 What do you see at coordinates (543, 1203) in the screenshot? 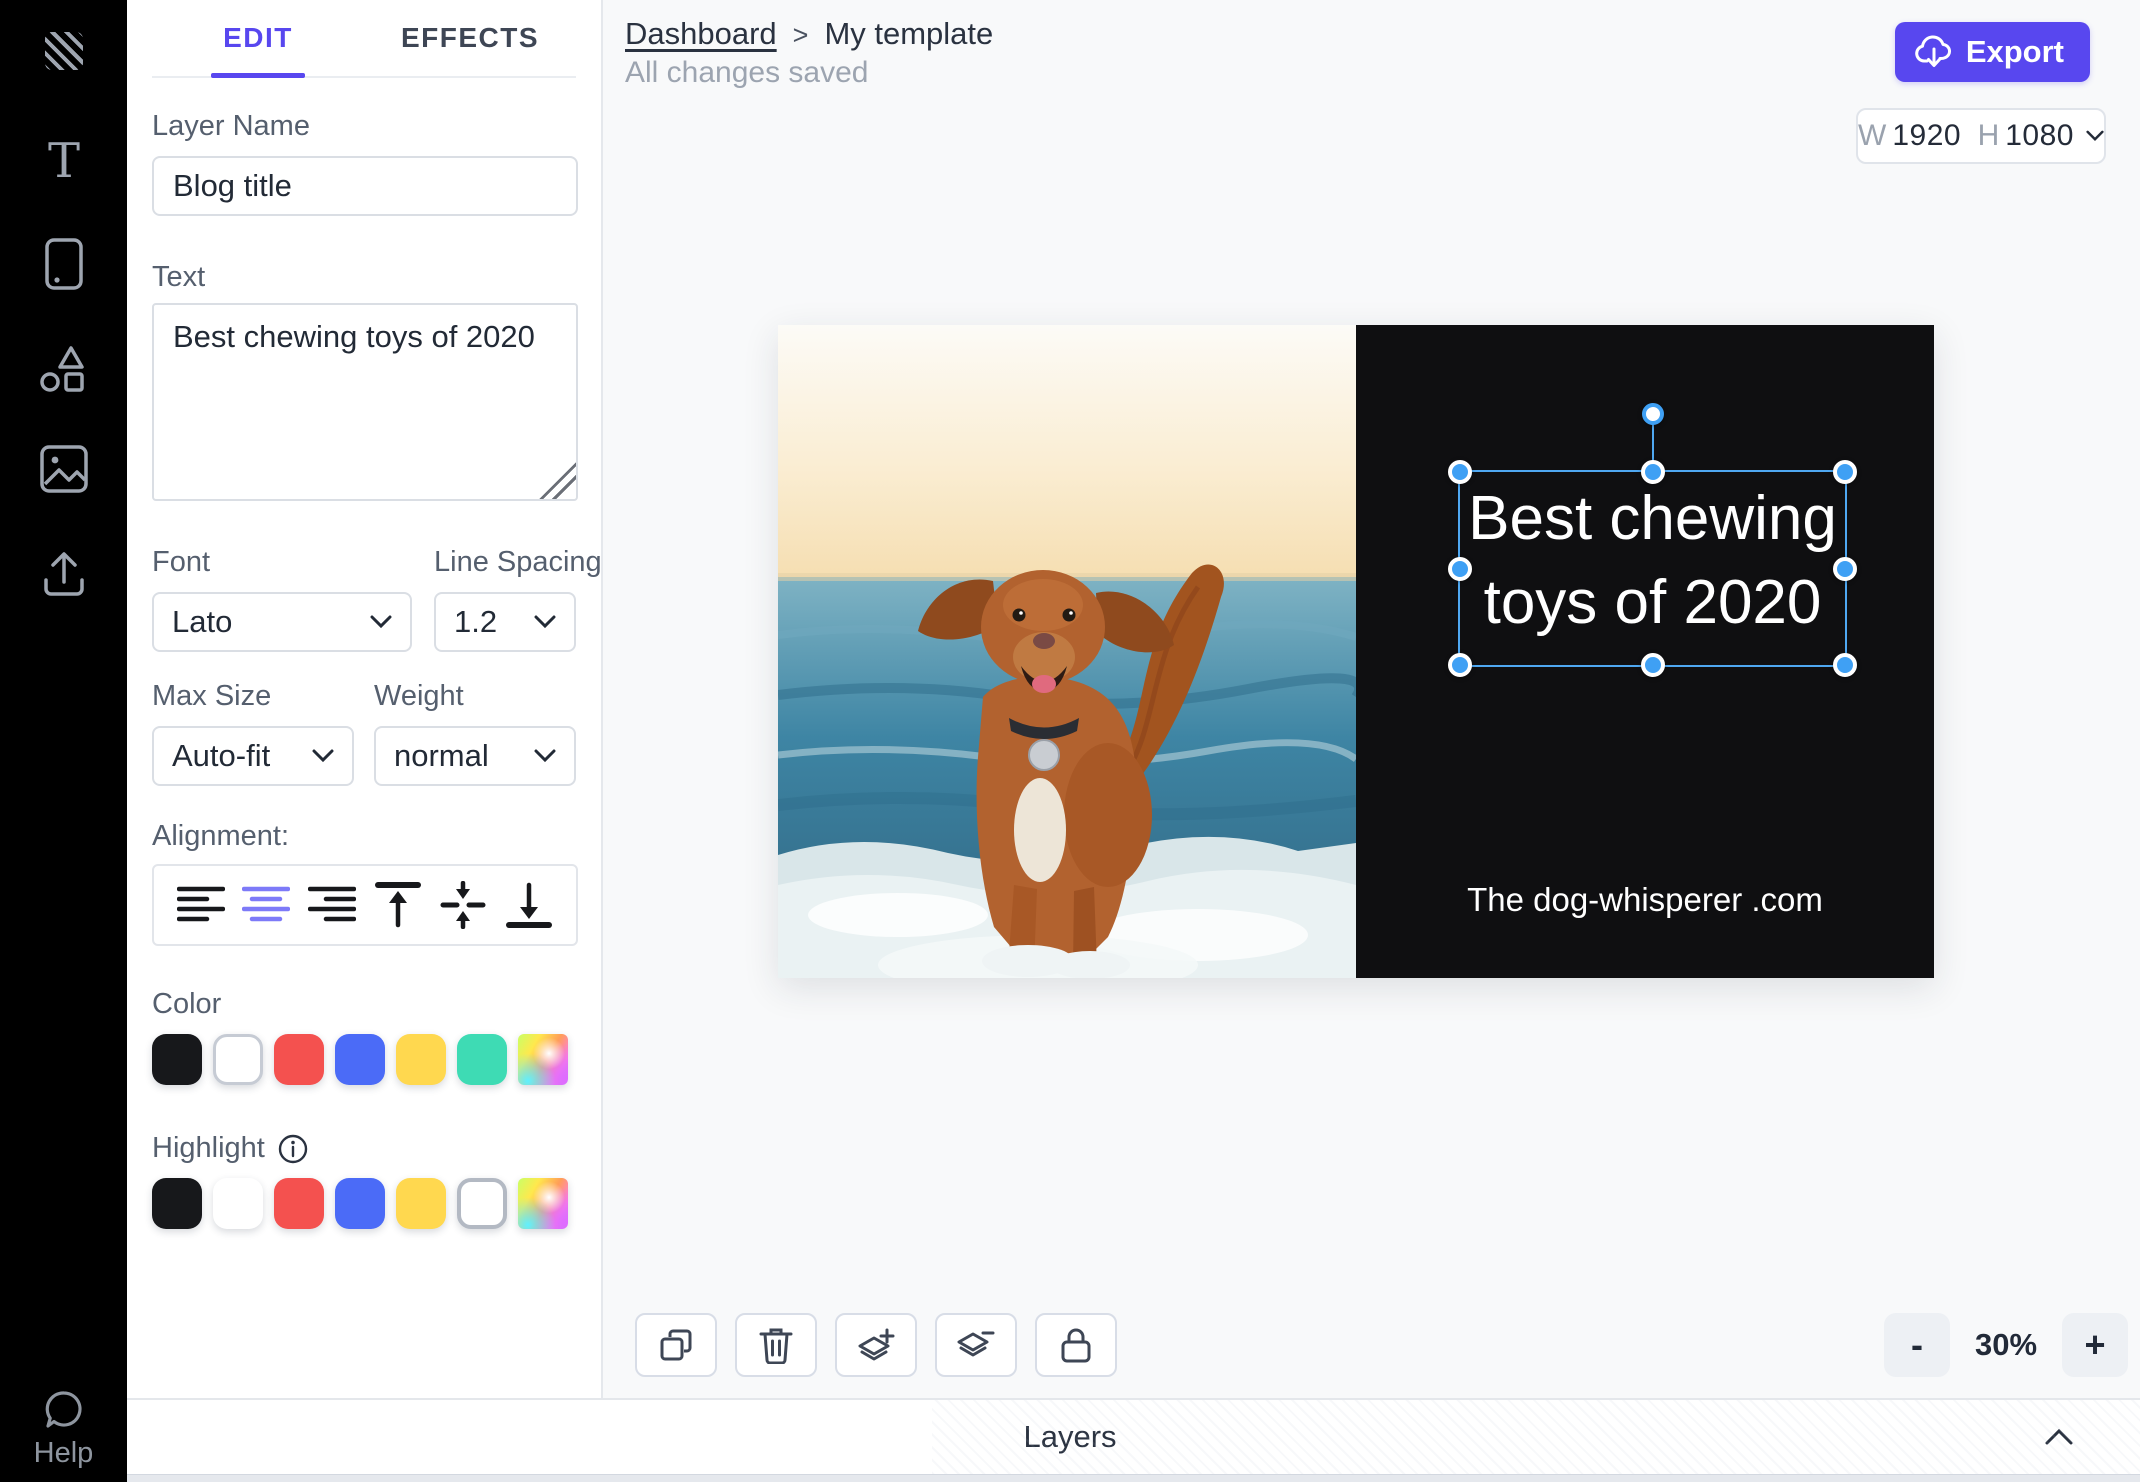
I see `highlight-swatch-rainbow` at bounding box center [543, 1203].